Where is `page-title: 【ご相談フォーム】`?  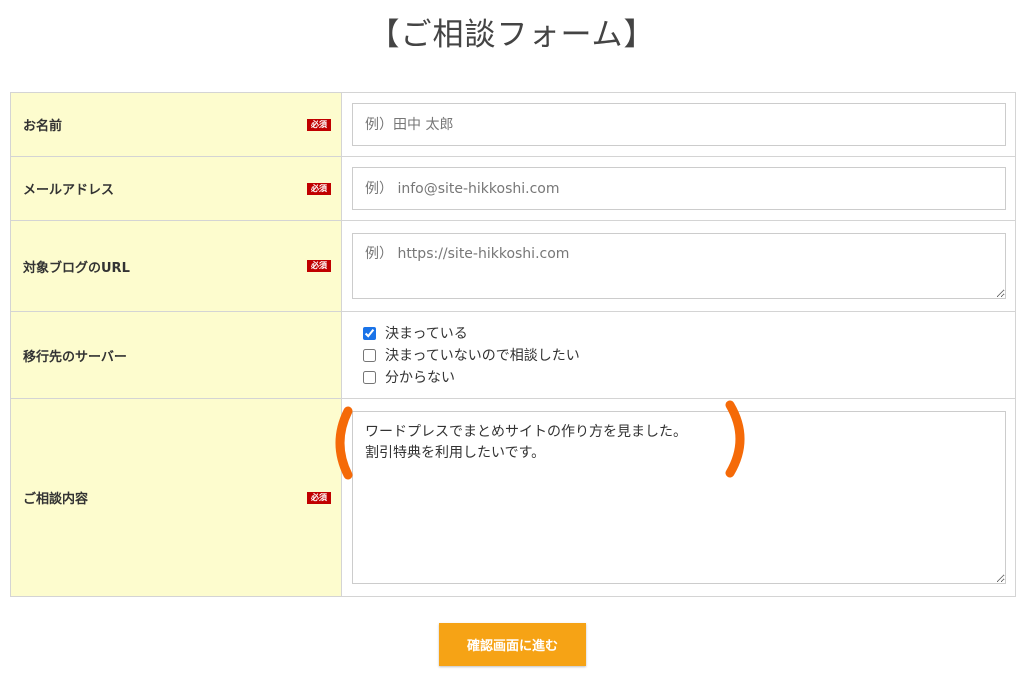
page-title: 【ご相談フォーム】 is located at coordinates (512, 35).